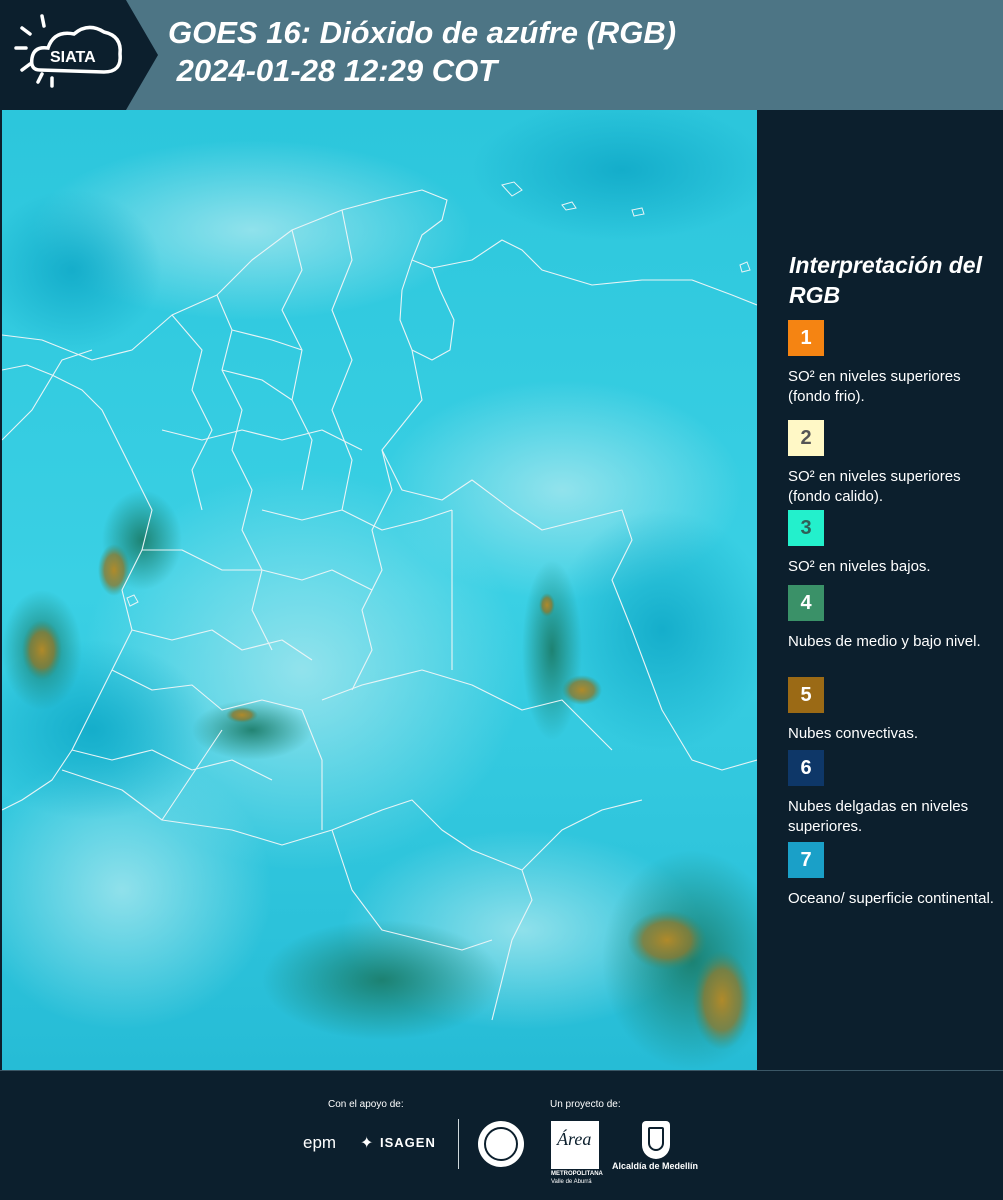 The width and height of the screenshot is (1003, 1200). I want to click on legend-swatch: 7, so click(806, 860).